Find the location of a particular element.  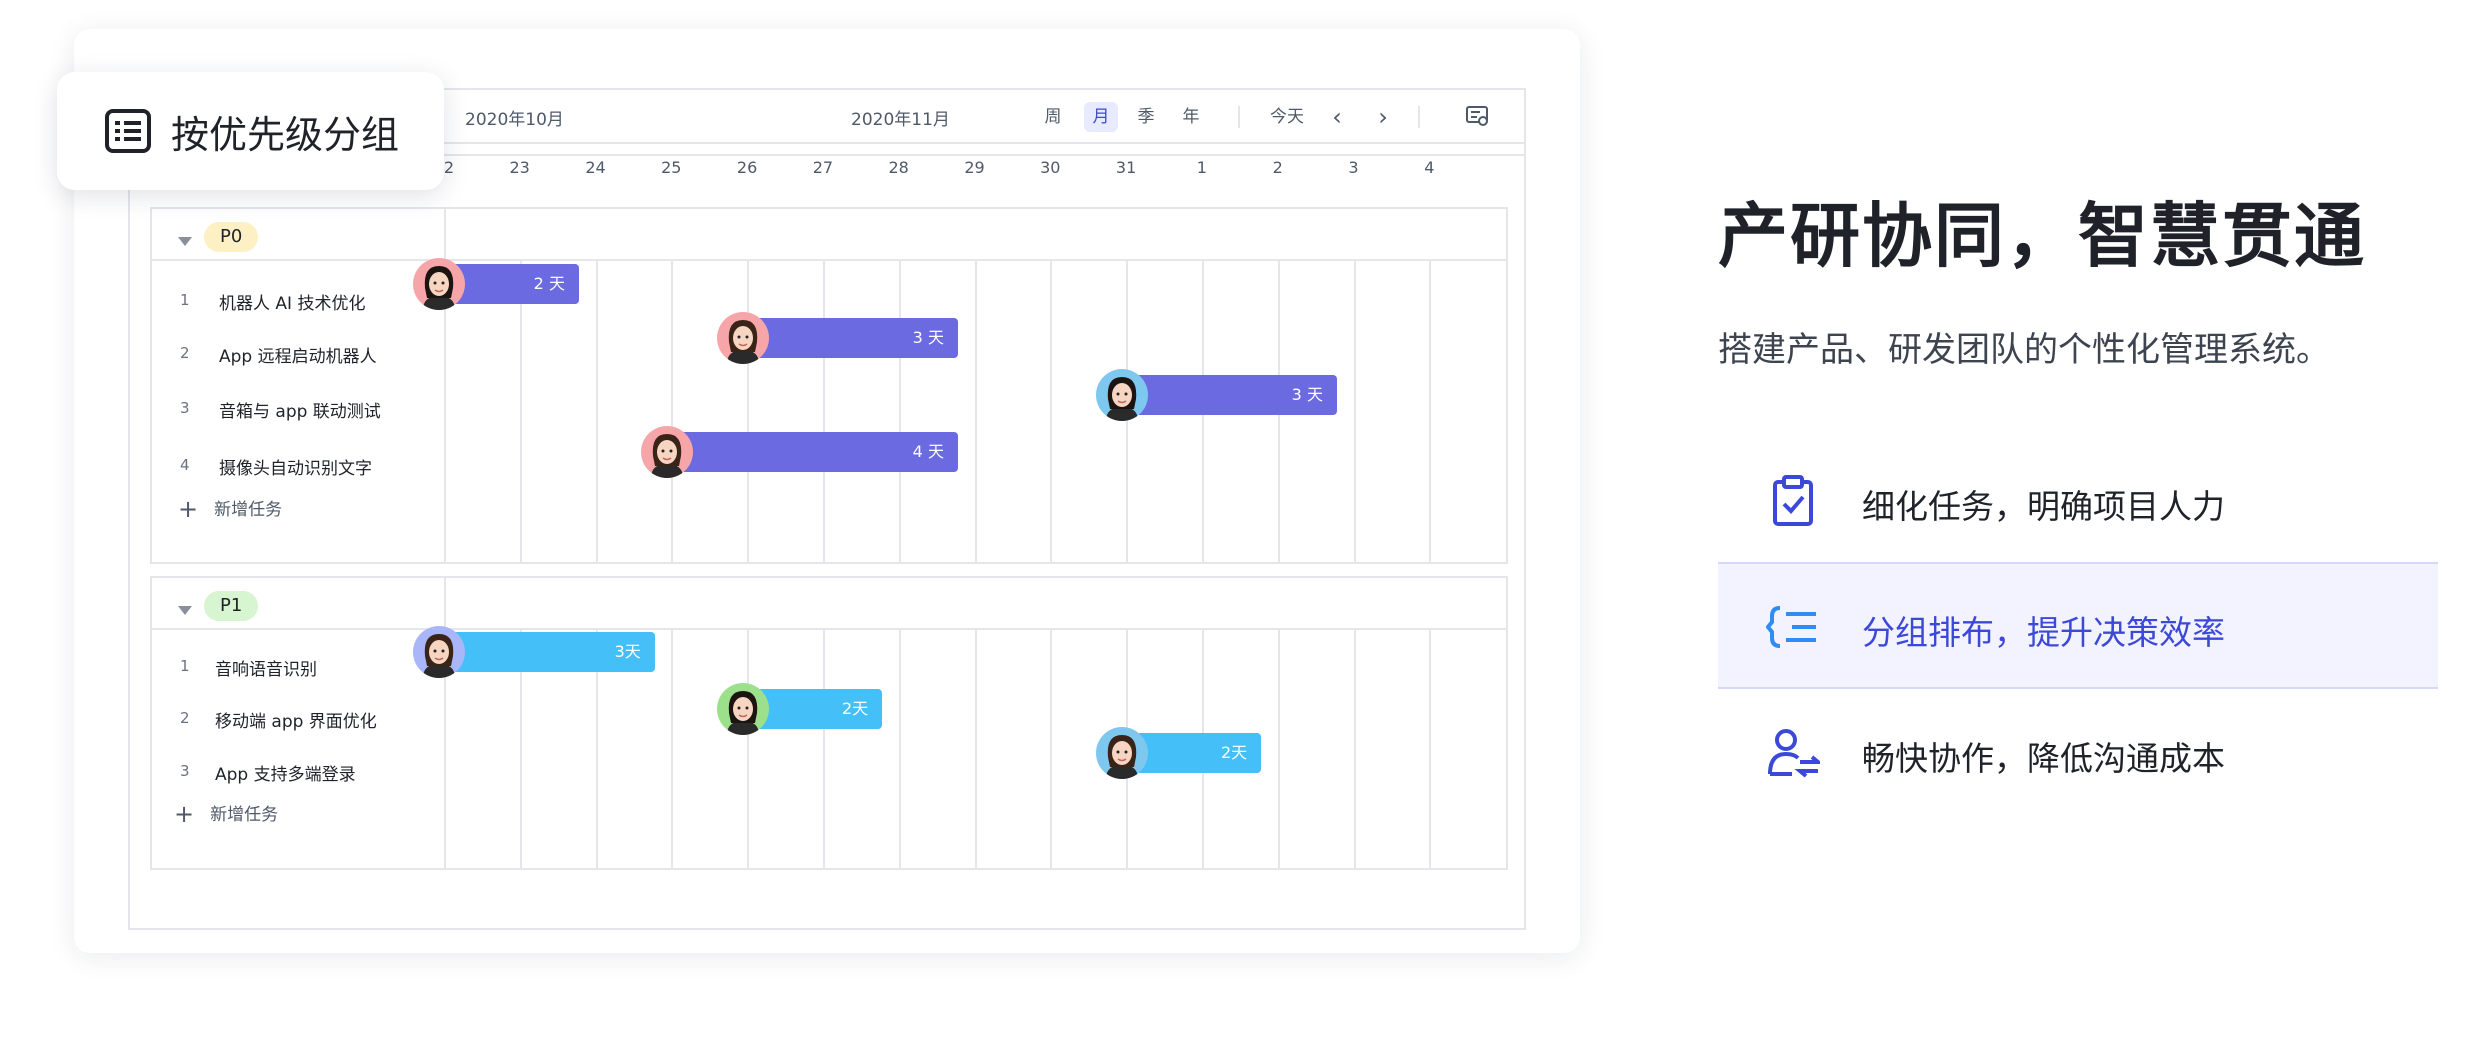

feature-label: 分组排布，提升决策效率 is located at coordinates (2043, 632).